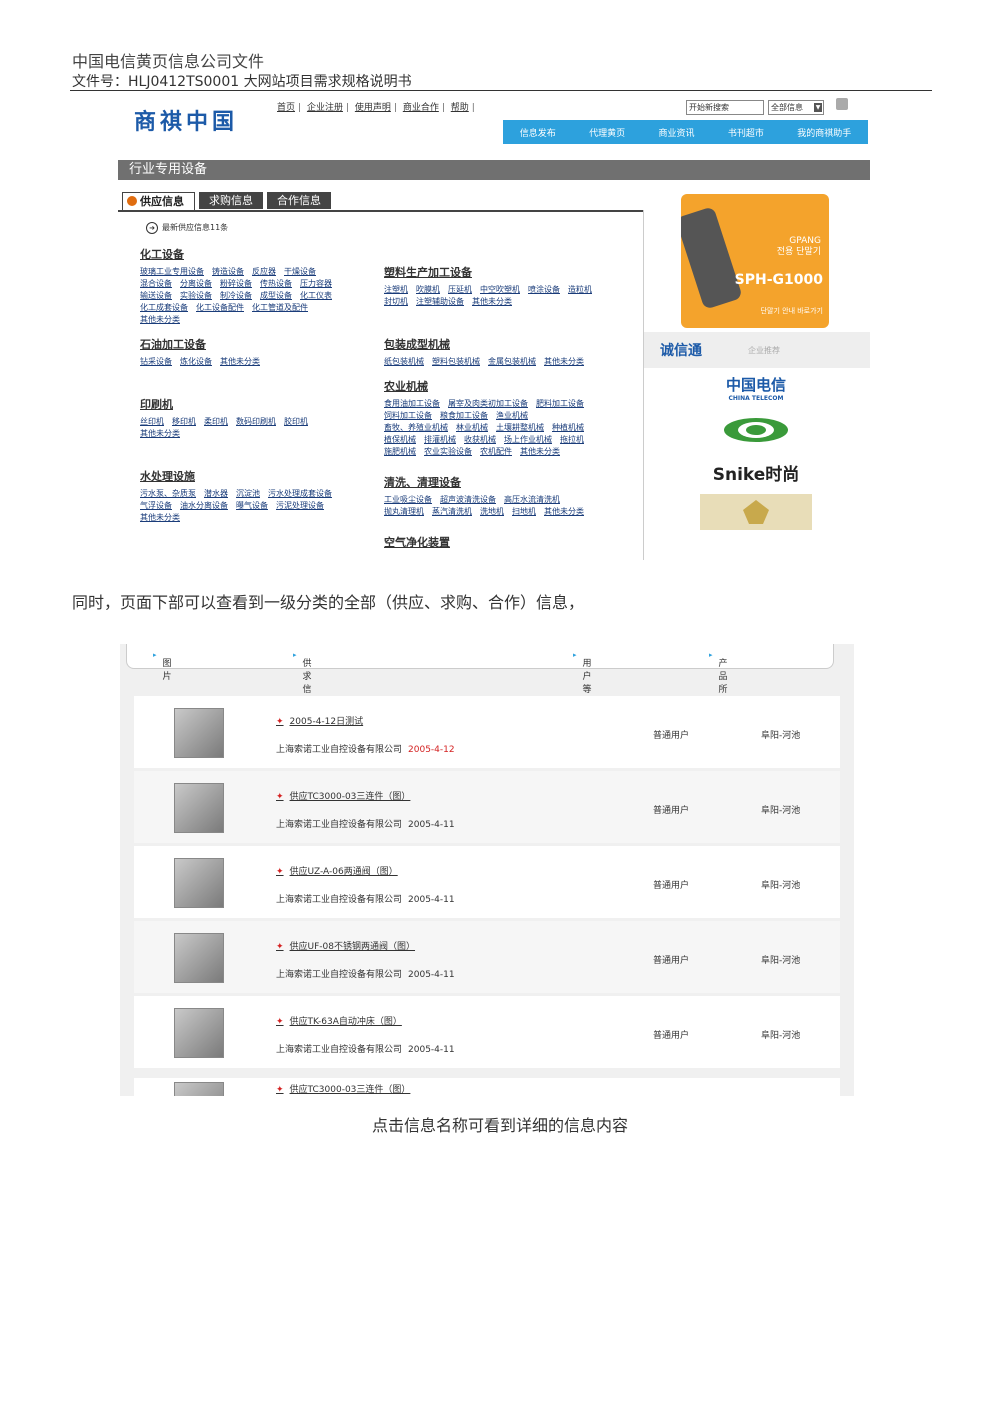 The width and height of the screenshot is (1000, 1406). What do you see at coordinates (488, 404) in the screenshot?
I see `subcategory-link: 屠宰及肉类初加工设备` at bounding box center [488, 404].